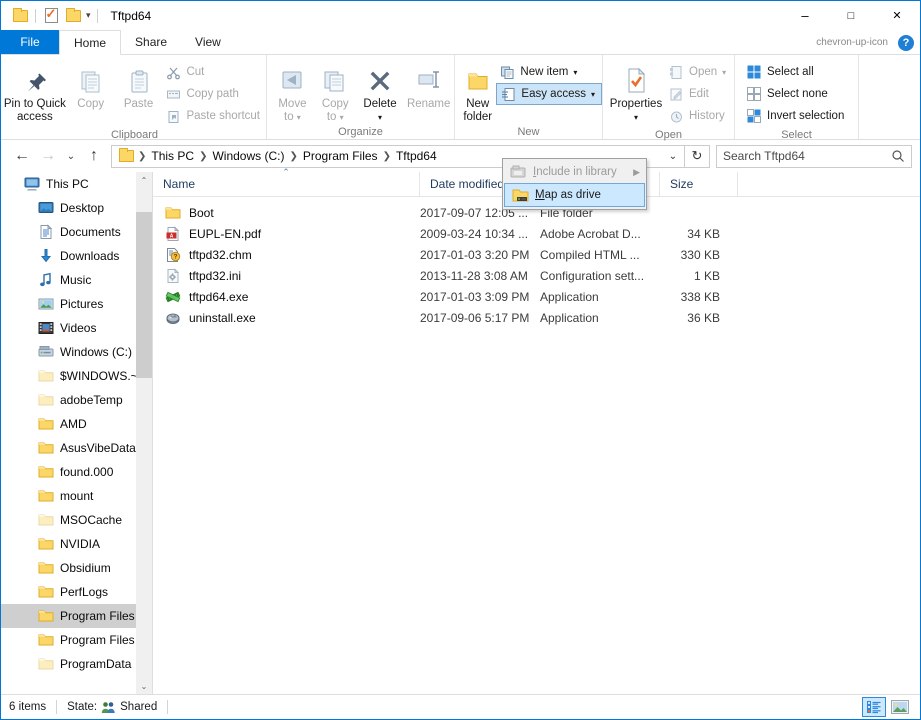 The width and height of the screenshot is (921, 720). What do you see at coordinates (76, 256) in the screenshot?
I see `sidebar-item-downloads: Downloads` at bounding box center [76, 256].